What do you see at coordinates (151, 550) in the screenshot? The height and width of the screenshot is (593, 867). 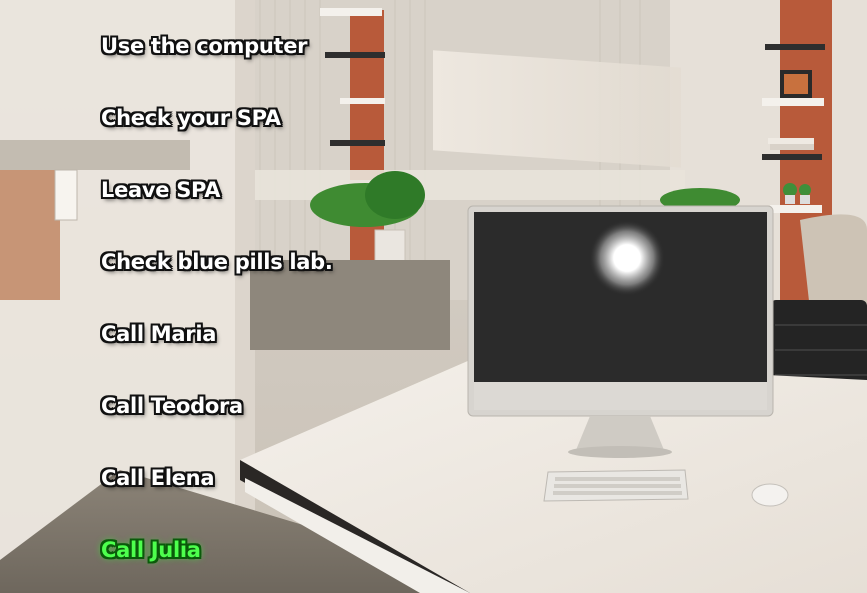 I see `choice-call-julia: Call Julia` at bounding box center [151, 550].